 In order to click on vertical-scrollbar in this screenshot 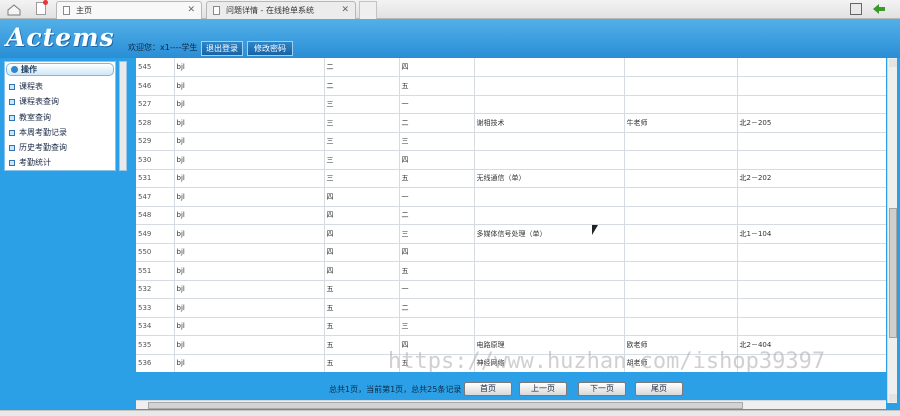, I will do `click(892, 230)`.